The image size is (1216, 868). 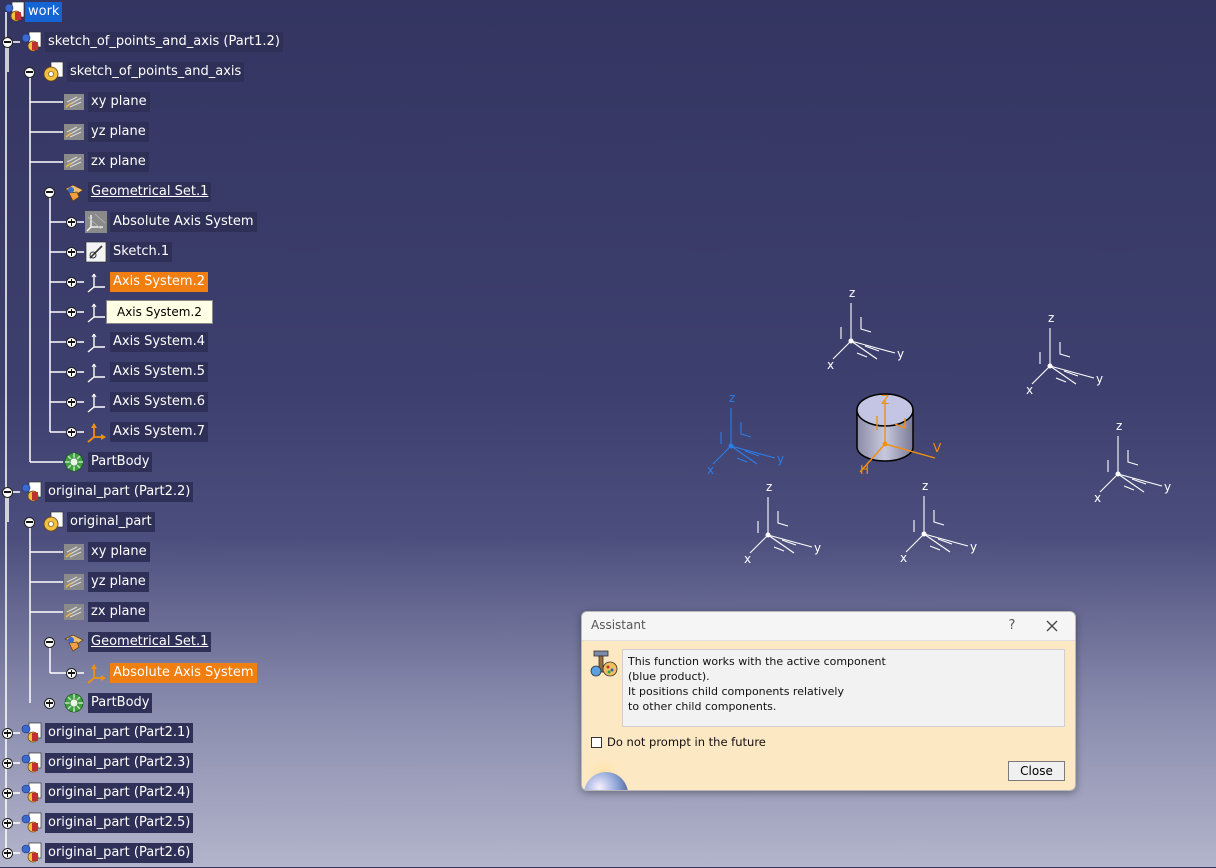 I want to click on message-line-3: It positions child components relatively, so click(x=736, y=691).